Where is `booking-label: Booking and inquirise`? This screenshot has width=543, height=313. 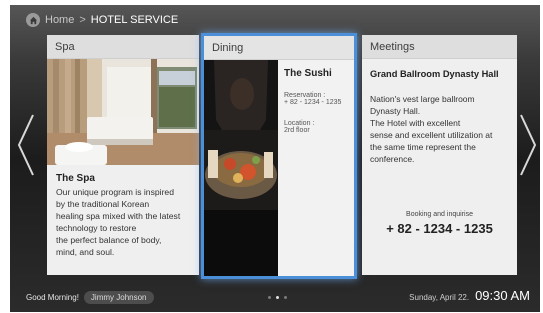 booking-label: Booking and inquirise is located at coordinates (439, 214).